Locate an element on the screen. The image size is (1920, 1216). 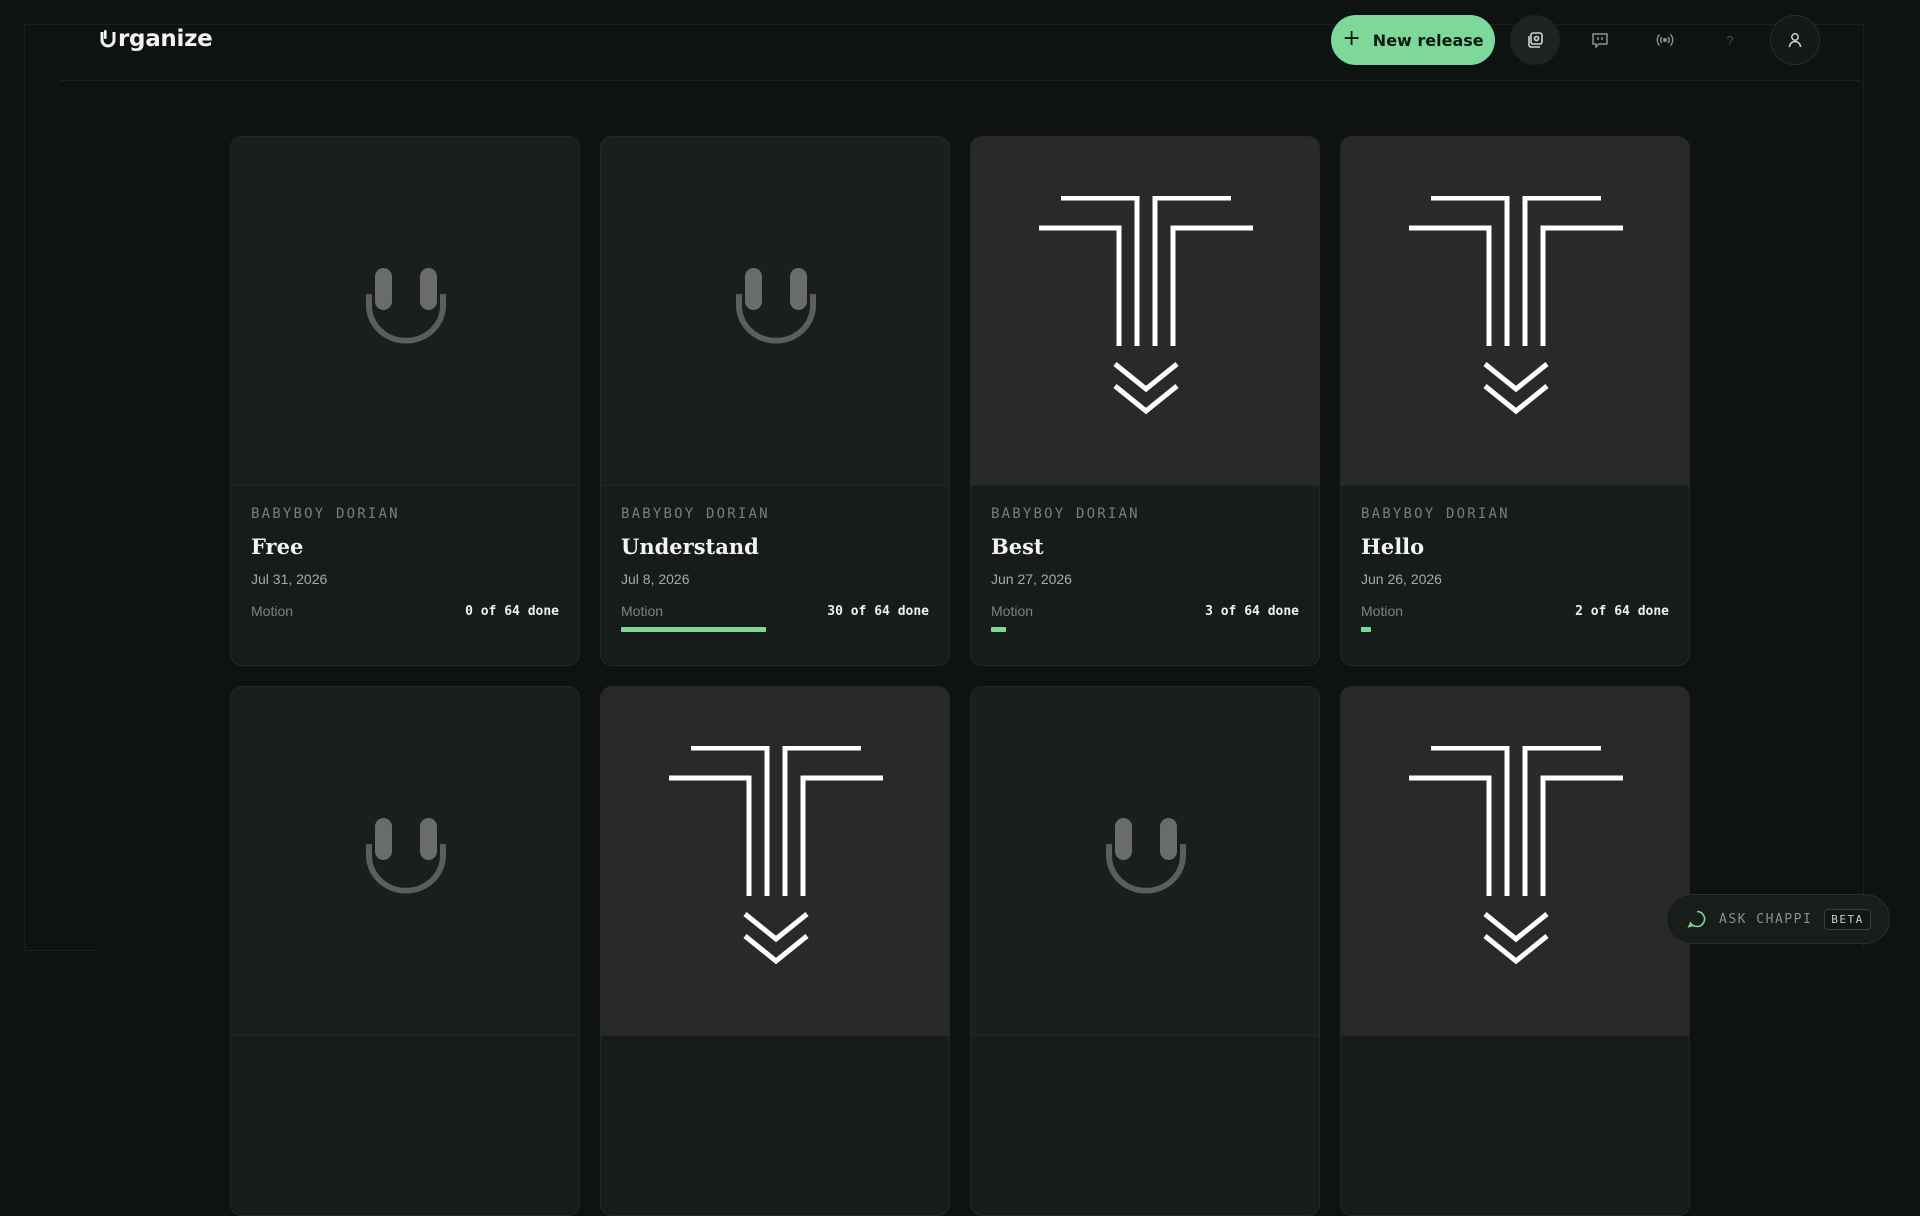
release-date: Jun 26, 2026 is located at coordinates (1401, 579).